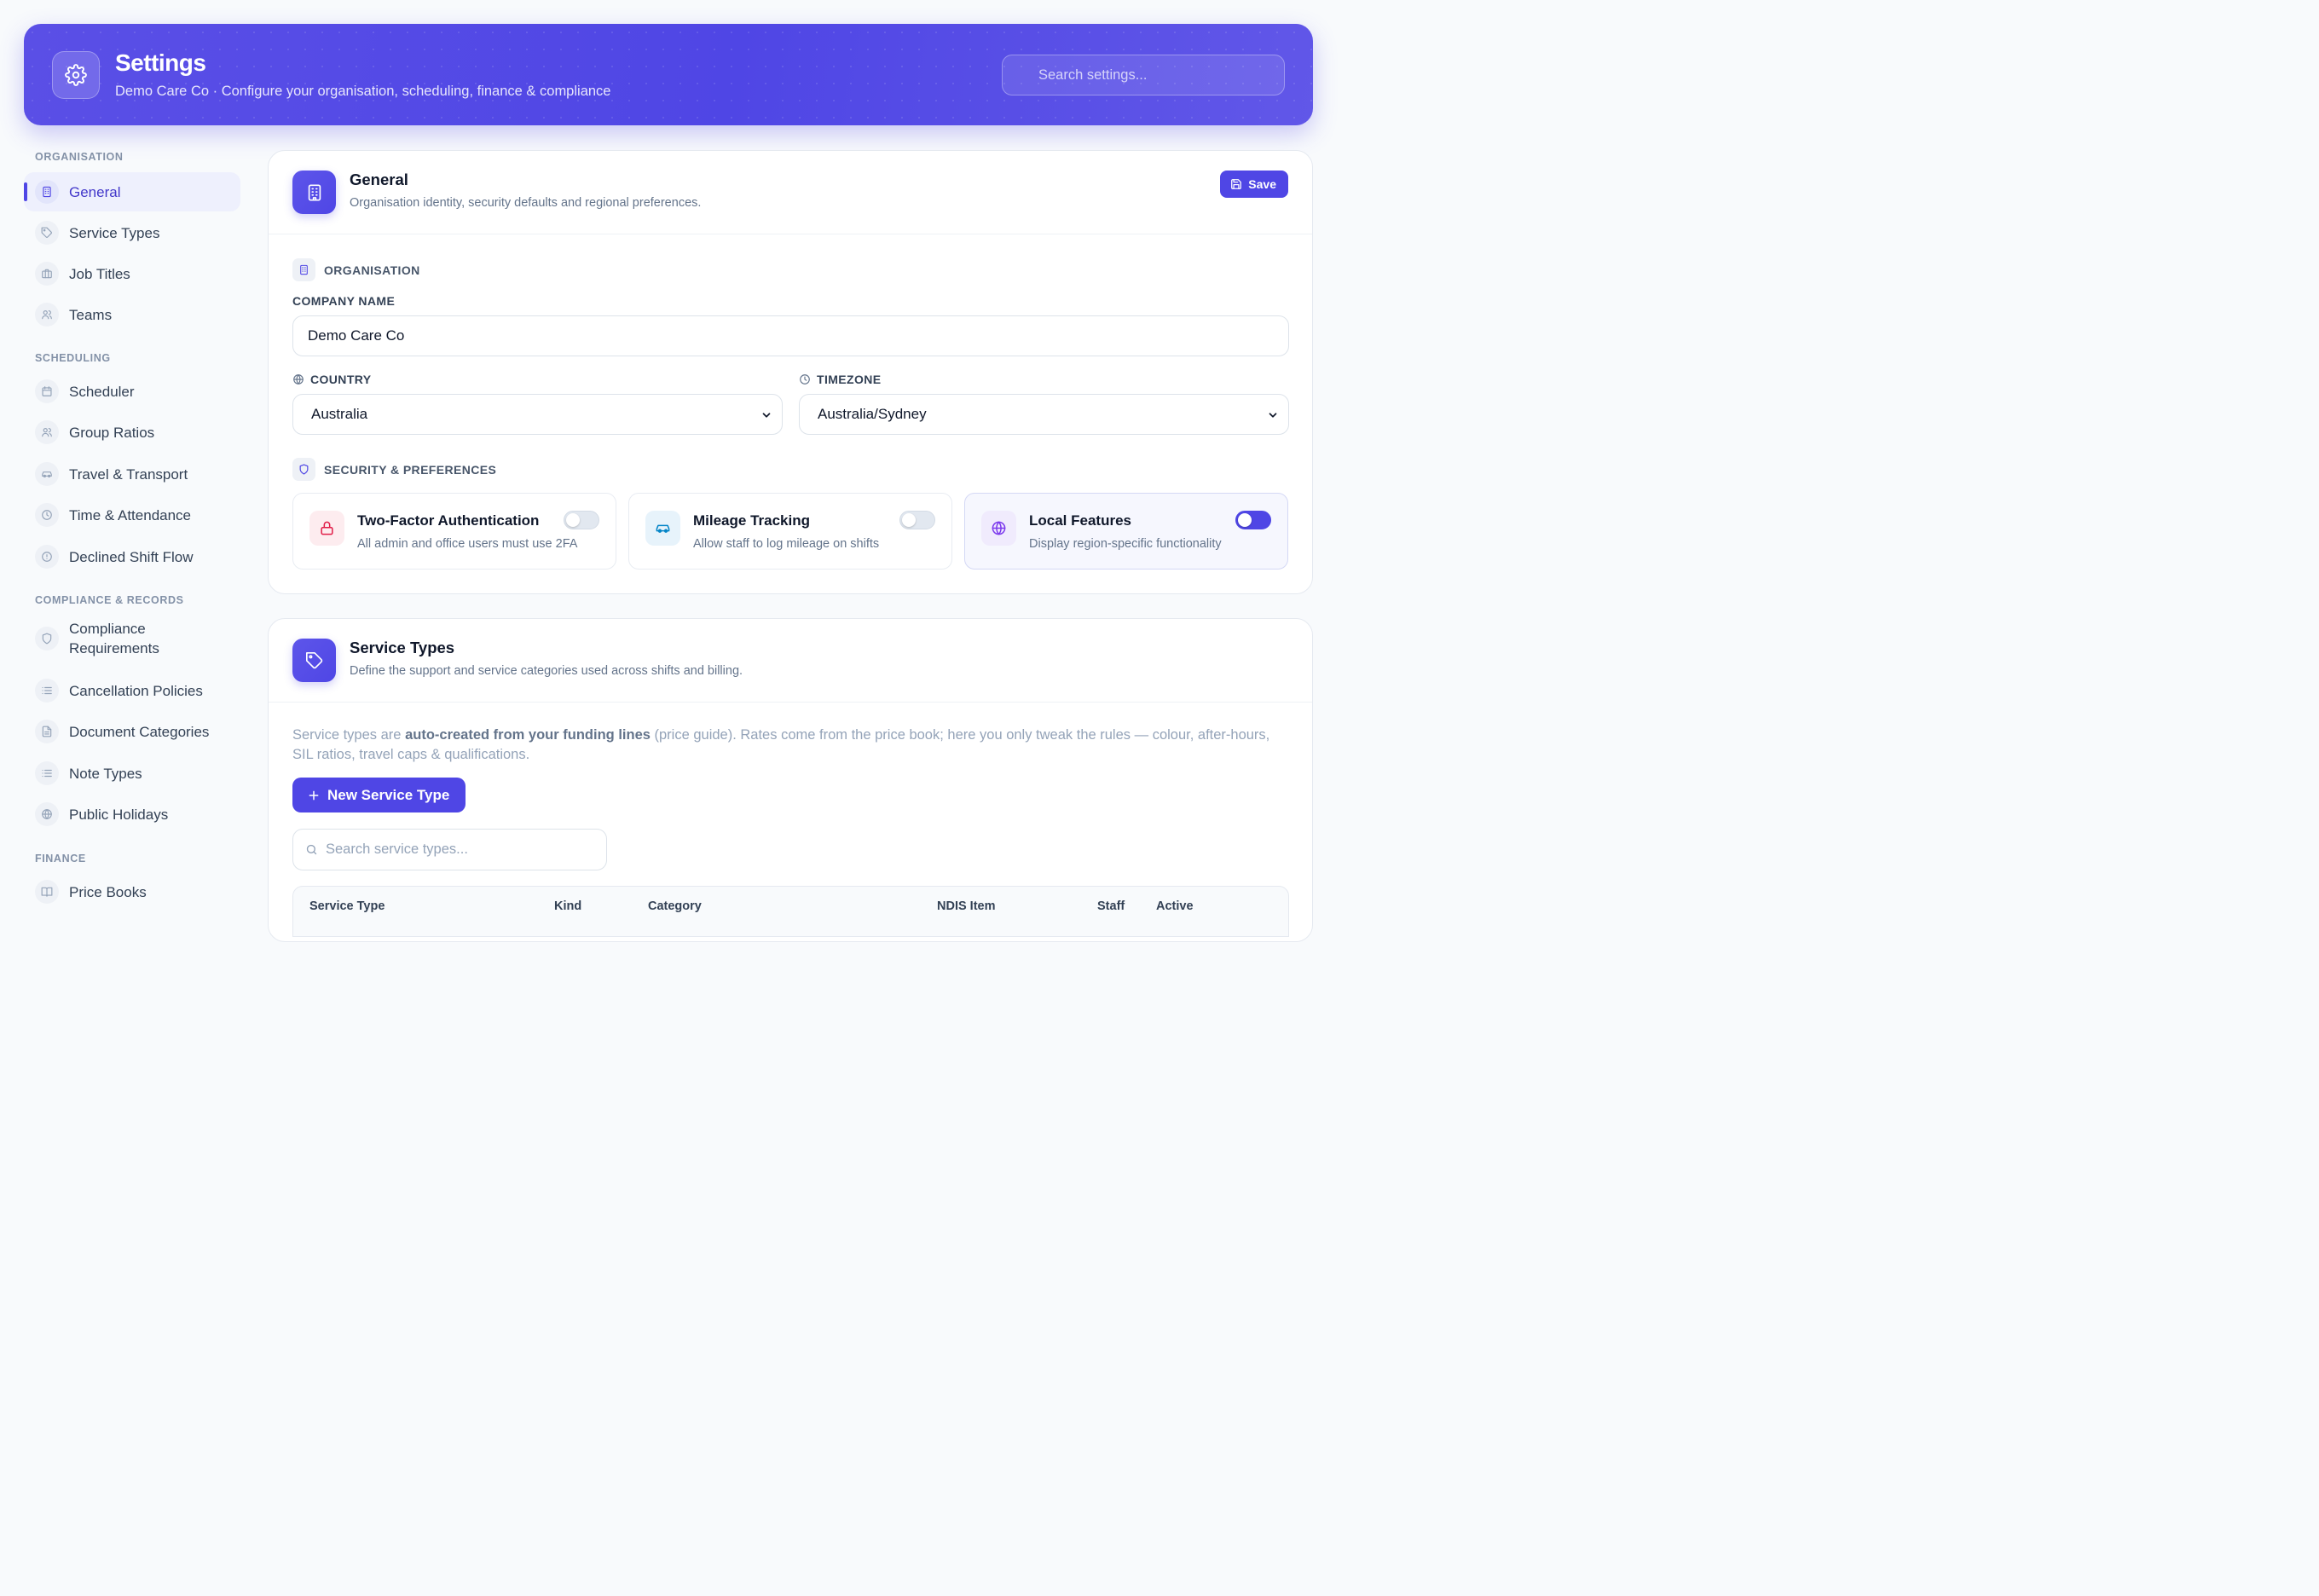 The height and width of the screenshot is (1596, 2319). Describe the element at coordinates (47, 274) in the screenshot. I see `briefcase-icon` at that location.